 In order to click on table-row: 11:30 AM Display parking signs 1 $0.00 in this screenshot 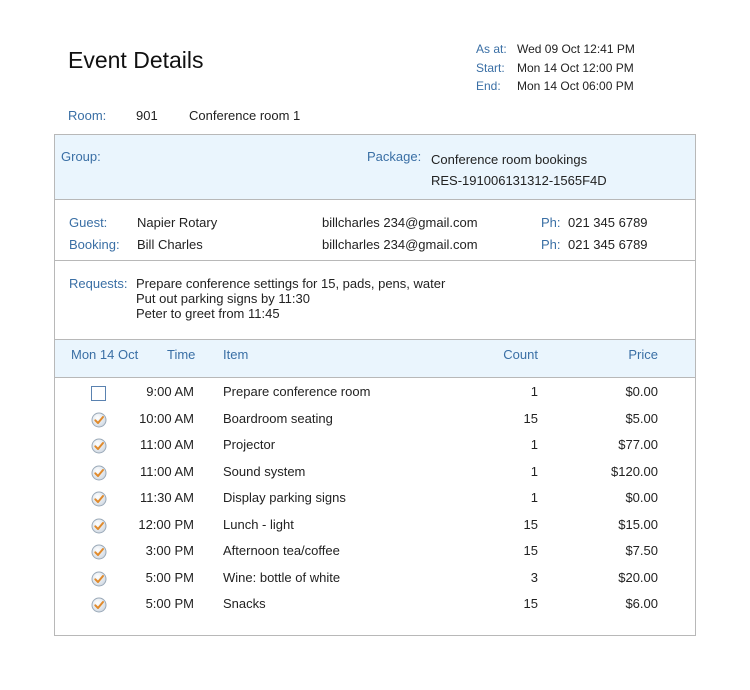, I will do `click(375, 498)`.